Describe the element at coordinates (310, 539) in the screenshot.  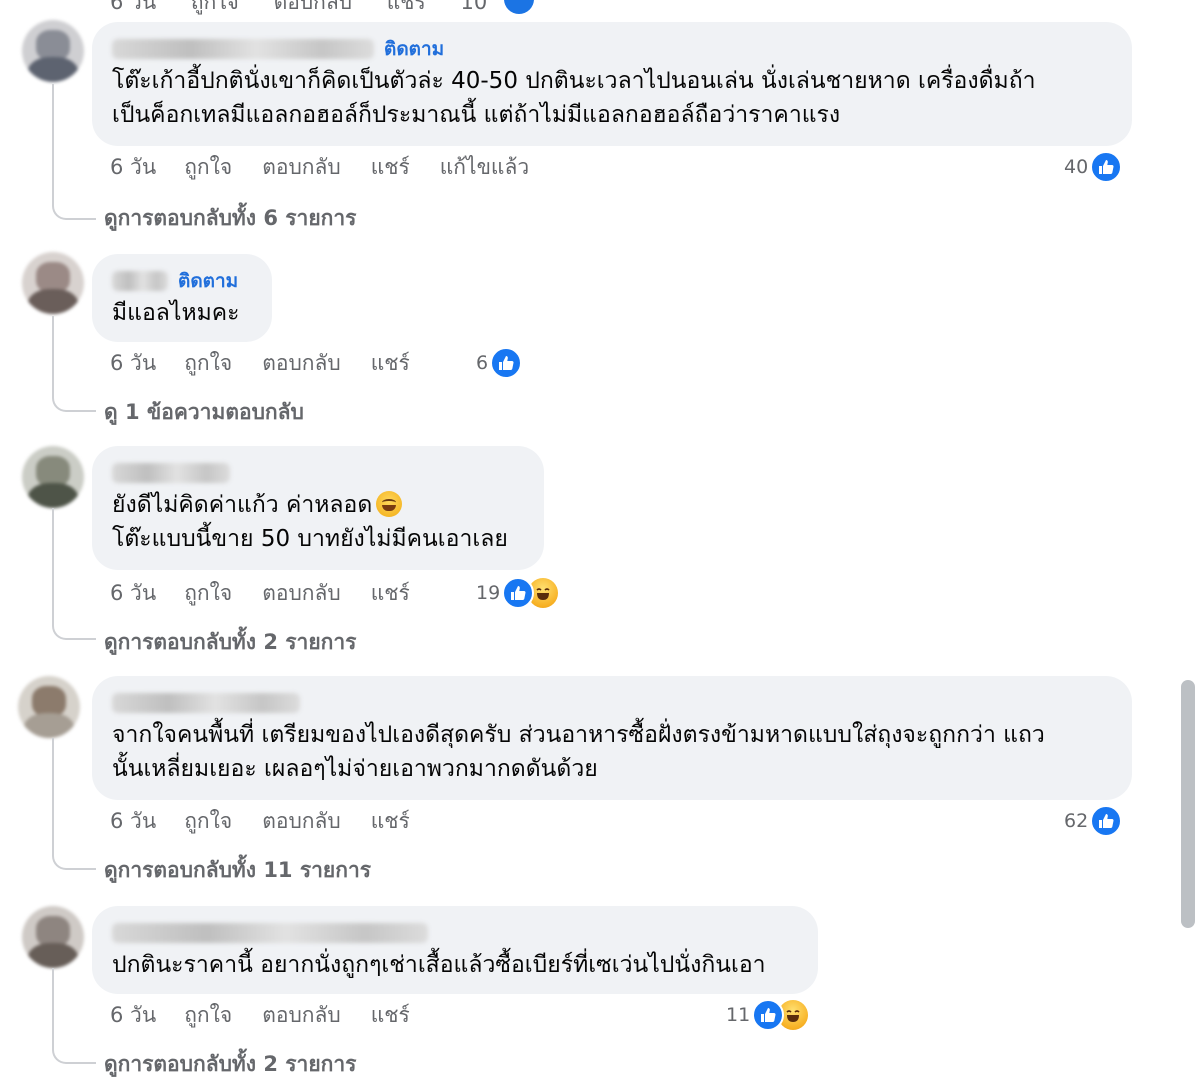
I see `comment-text: โต๊ะแบบนี้ขาย 50 บาทยังไม่มีคนเอาเลย` at that location.